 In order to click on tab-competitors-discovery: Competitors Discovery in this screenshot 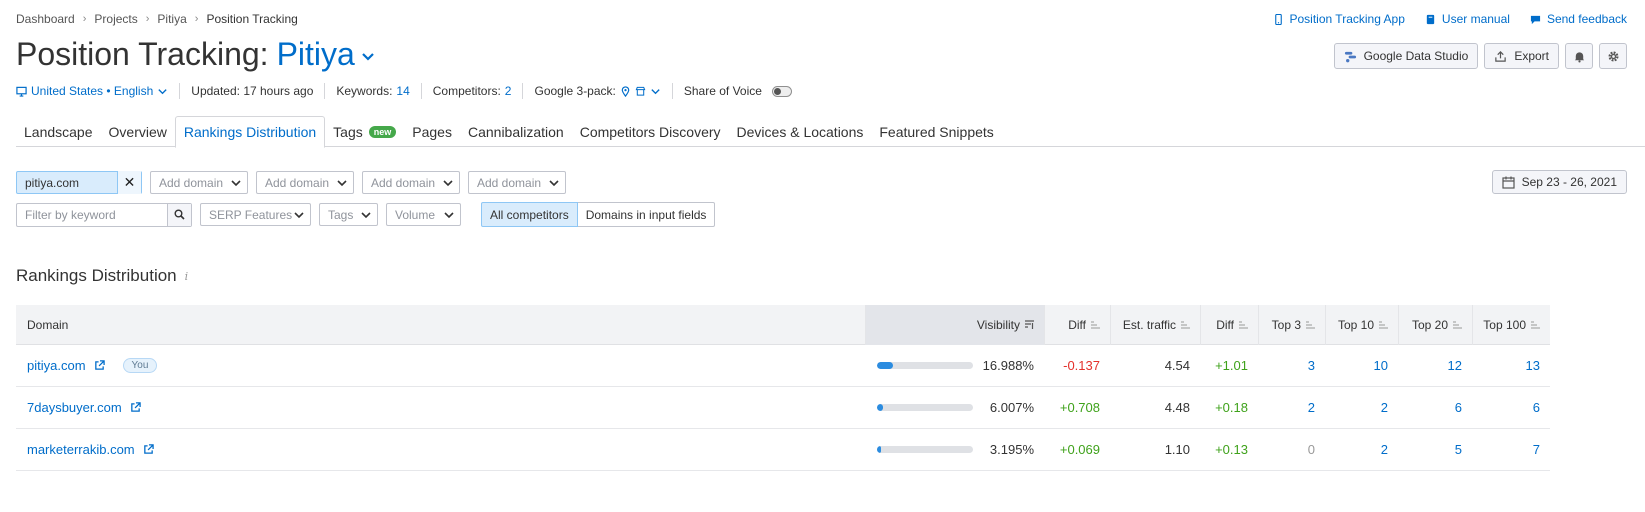, I will do `click(650, 131)`.